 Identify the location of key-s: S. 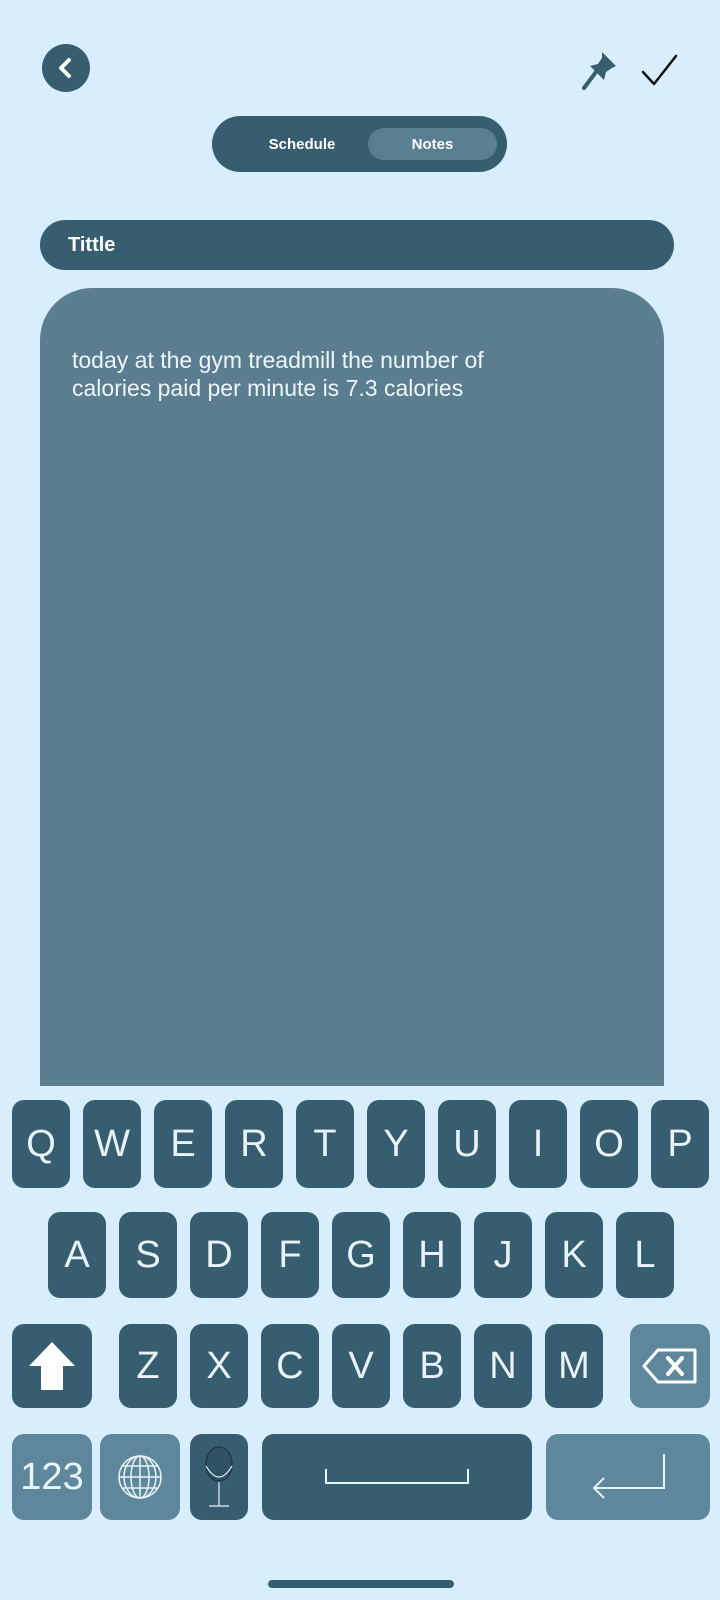
(148, 1255).